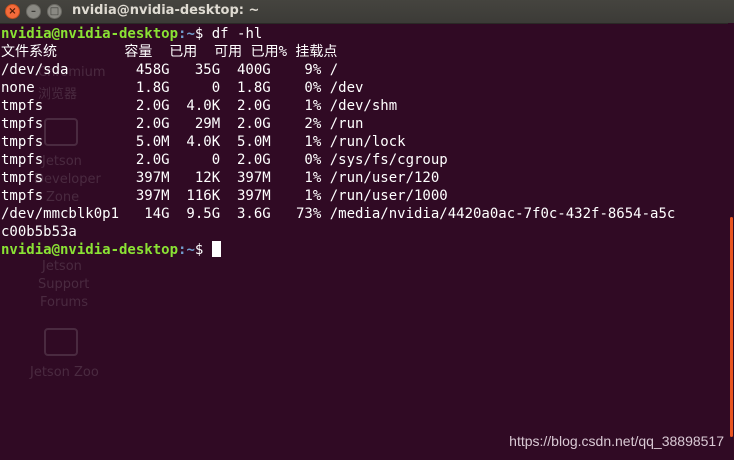 This screenshot has width=734, height=460. I want to click on output-line: tmpfs 397M 12K 397M 1% /run/user/120, so click(220, 178).